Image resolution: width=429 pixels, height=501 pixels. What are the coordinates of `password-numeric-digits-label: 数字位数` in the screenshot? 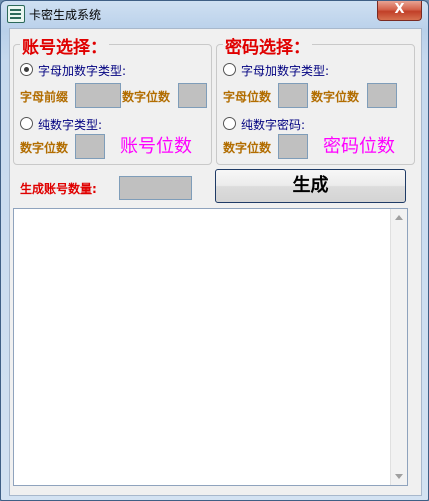 It's located at (247, 148).